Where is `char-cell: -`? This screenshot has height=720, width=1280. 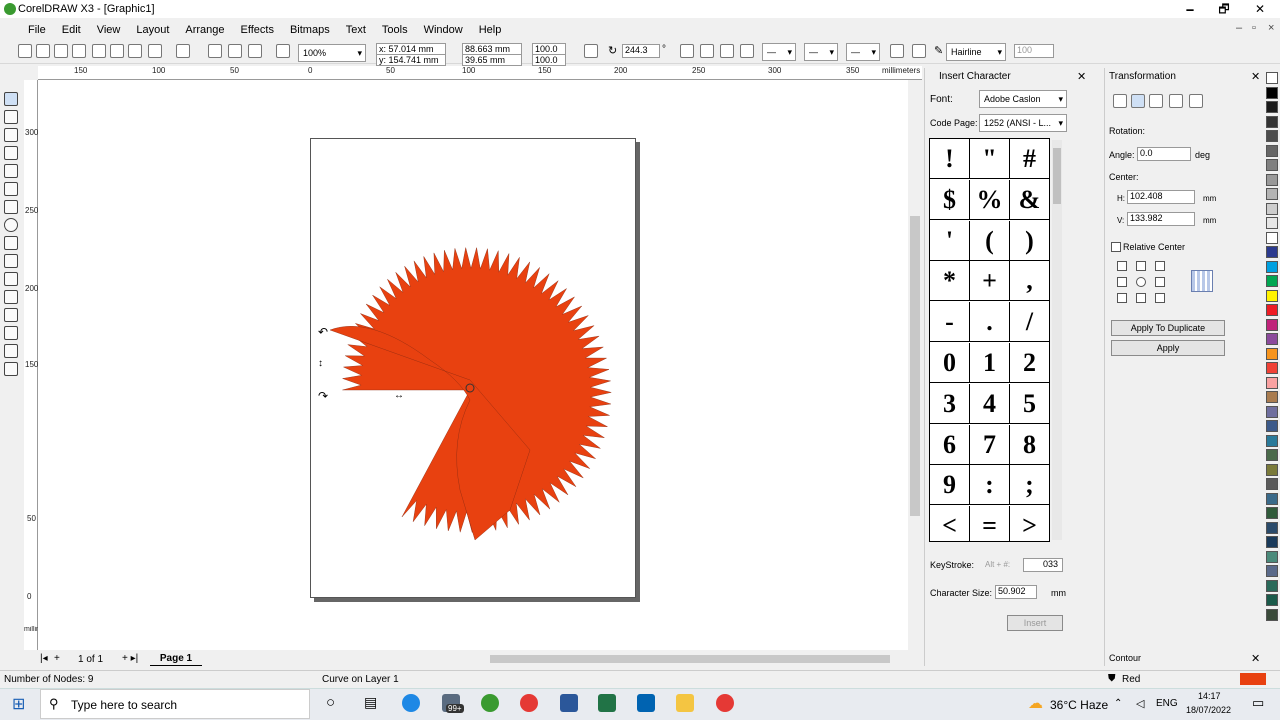 char-cell: - is located at coordinates (950, 322).